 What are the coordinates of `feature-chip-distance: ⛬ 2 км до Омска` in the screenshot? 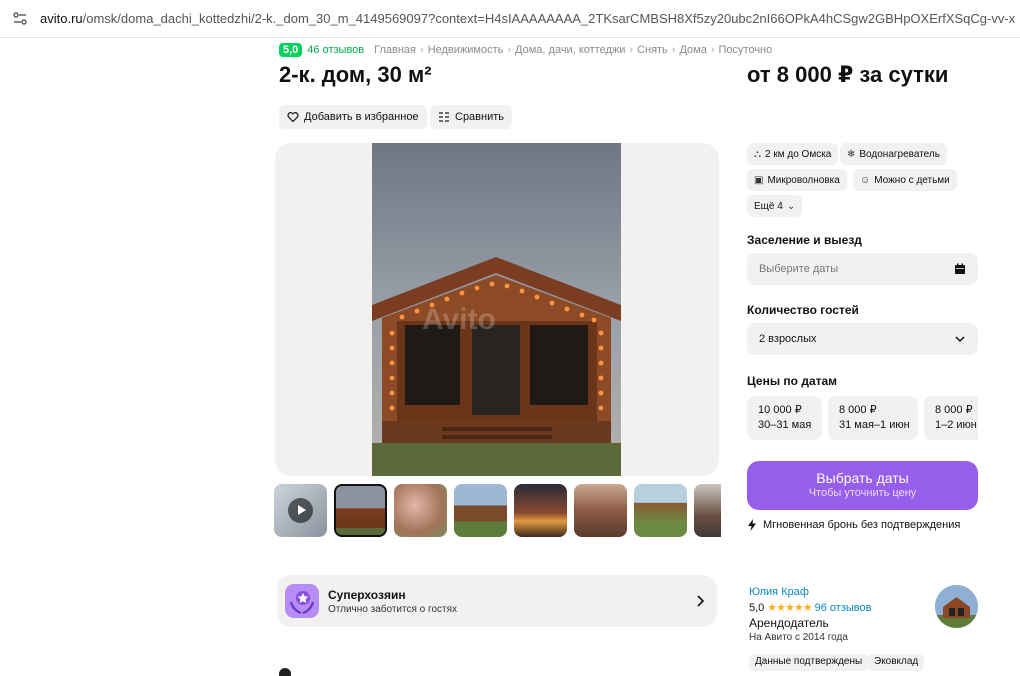 It's located at (793, 154).